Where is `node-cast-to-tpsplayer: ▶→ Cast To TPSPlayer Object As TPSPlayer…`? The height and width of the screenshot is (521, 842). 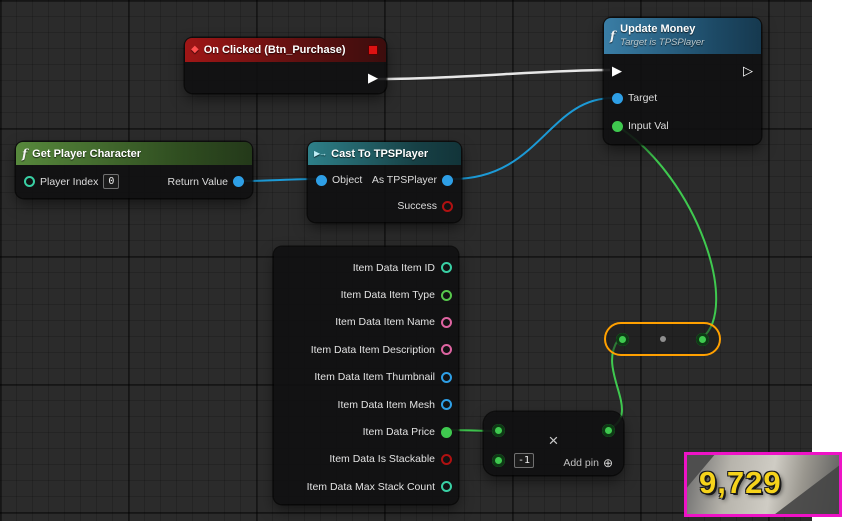 node-cast-to-tpsplayer: ▶→ Cast To TPSPlayer Object As TPSPlayer… is located at coordinates (384, 182).